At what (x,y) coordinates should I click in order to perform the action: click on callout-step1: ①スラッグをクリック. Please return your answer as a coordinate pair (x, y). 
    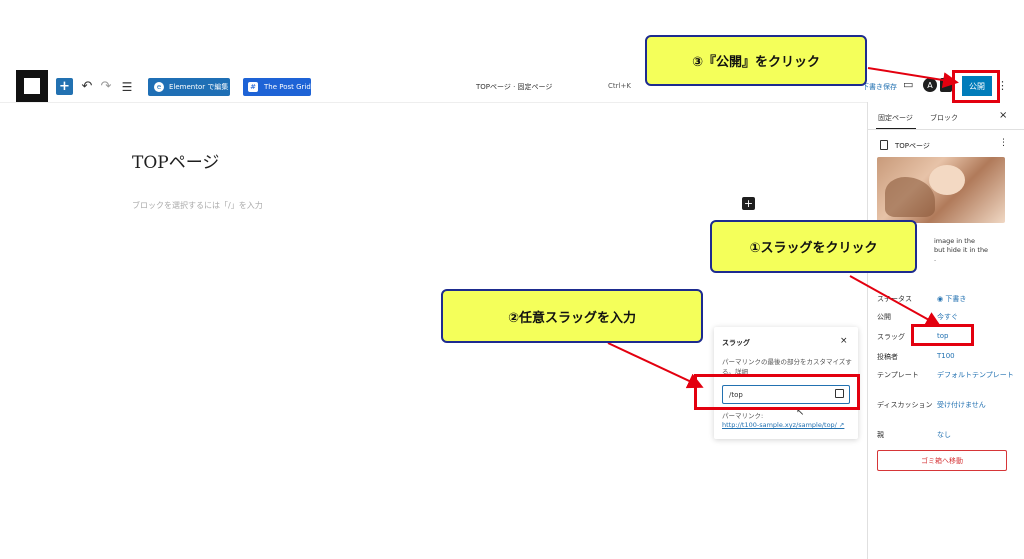
    Looking at the image, I should click on (813, 246).